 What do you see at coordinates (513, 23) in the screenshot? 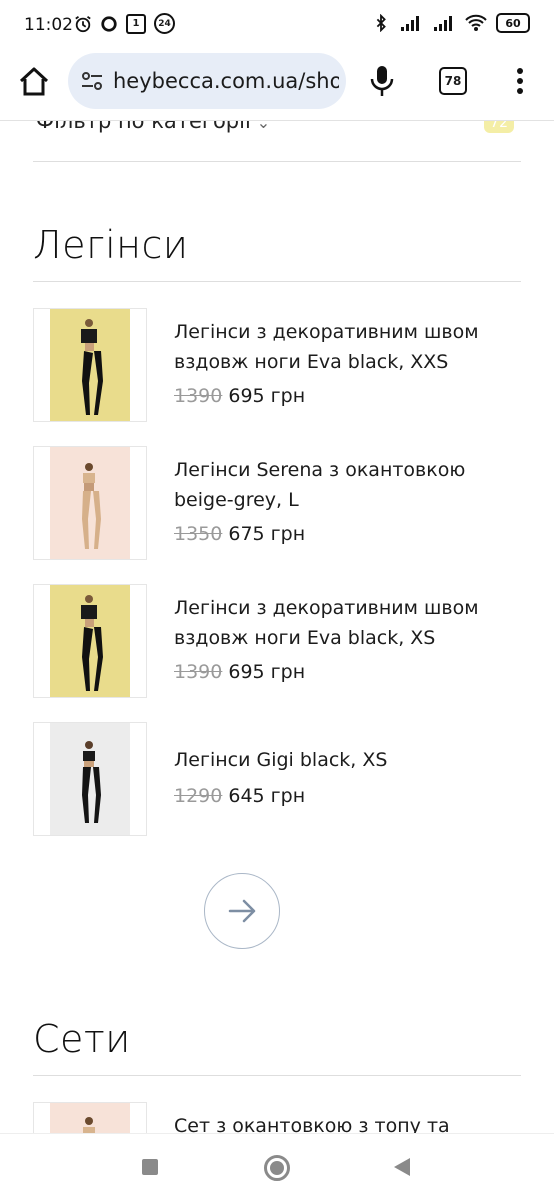
I see `battery-icon: 60` at bounding box center [513, 23].